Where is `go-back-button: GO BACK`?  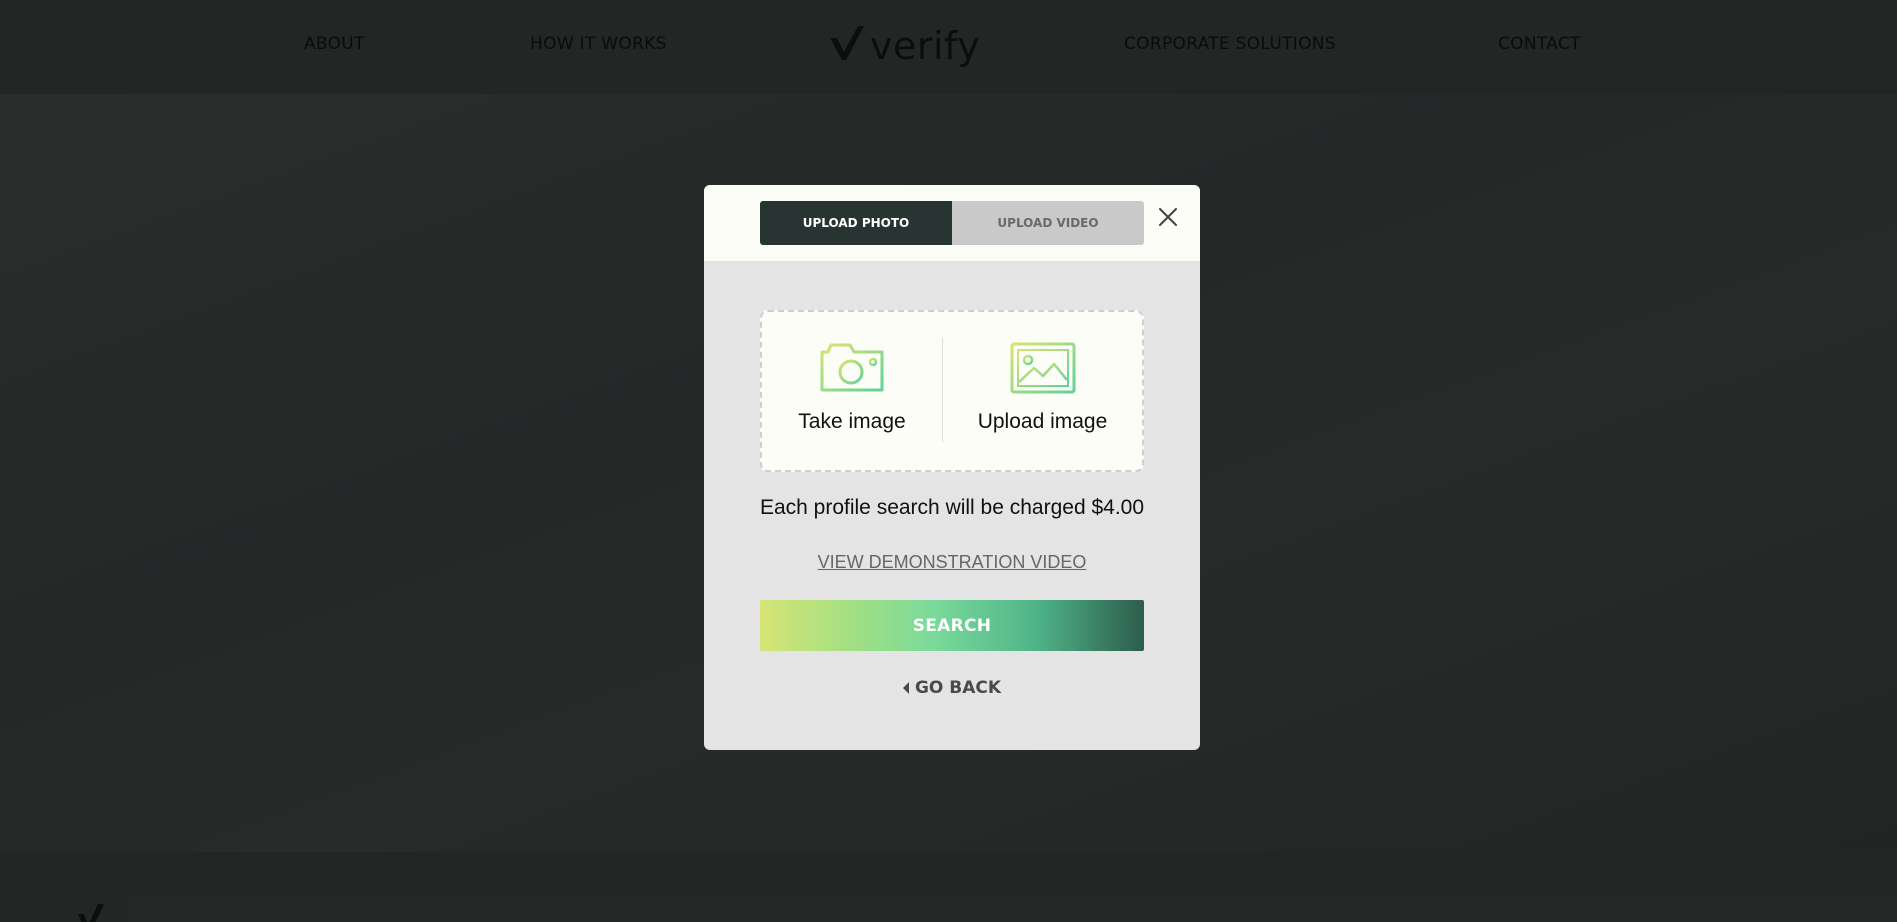
go-back-button: GO BACK is located at coordinates (952, 688).